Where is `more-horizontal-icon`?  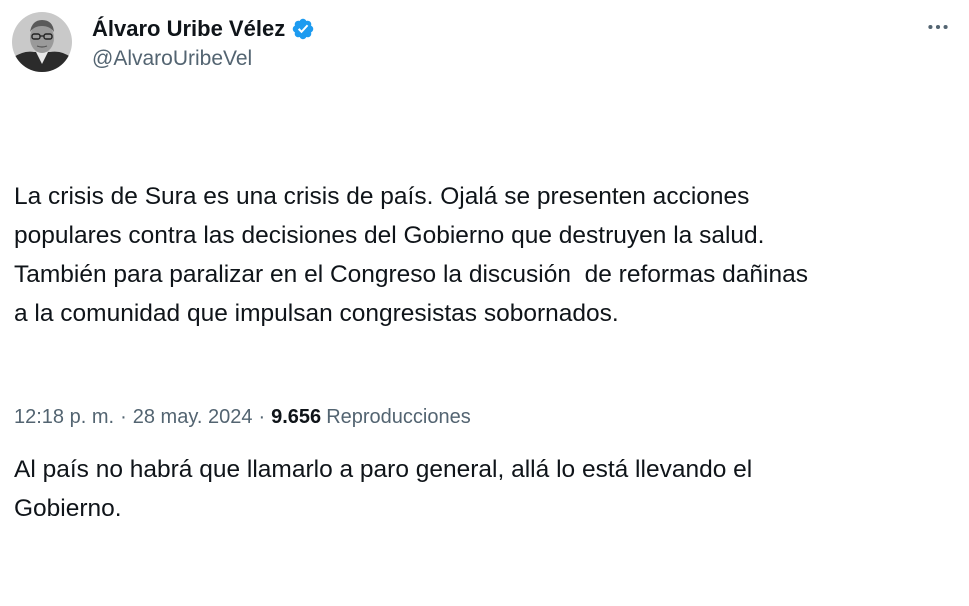 more-horizontal-icon is located at coordinates (938, 27).